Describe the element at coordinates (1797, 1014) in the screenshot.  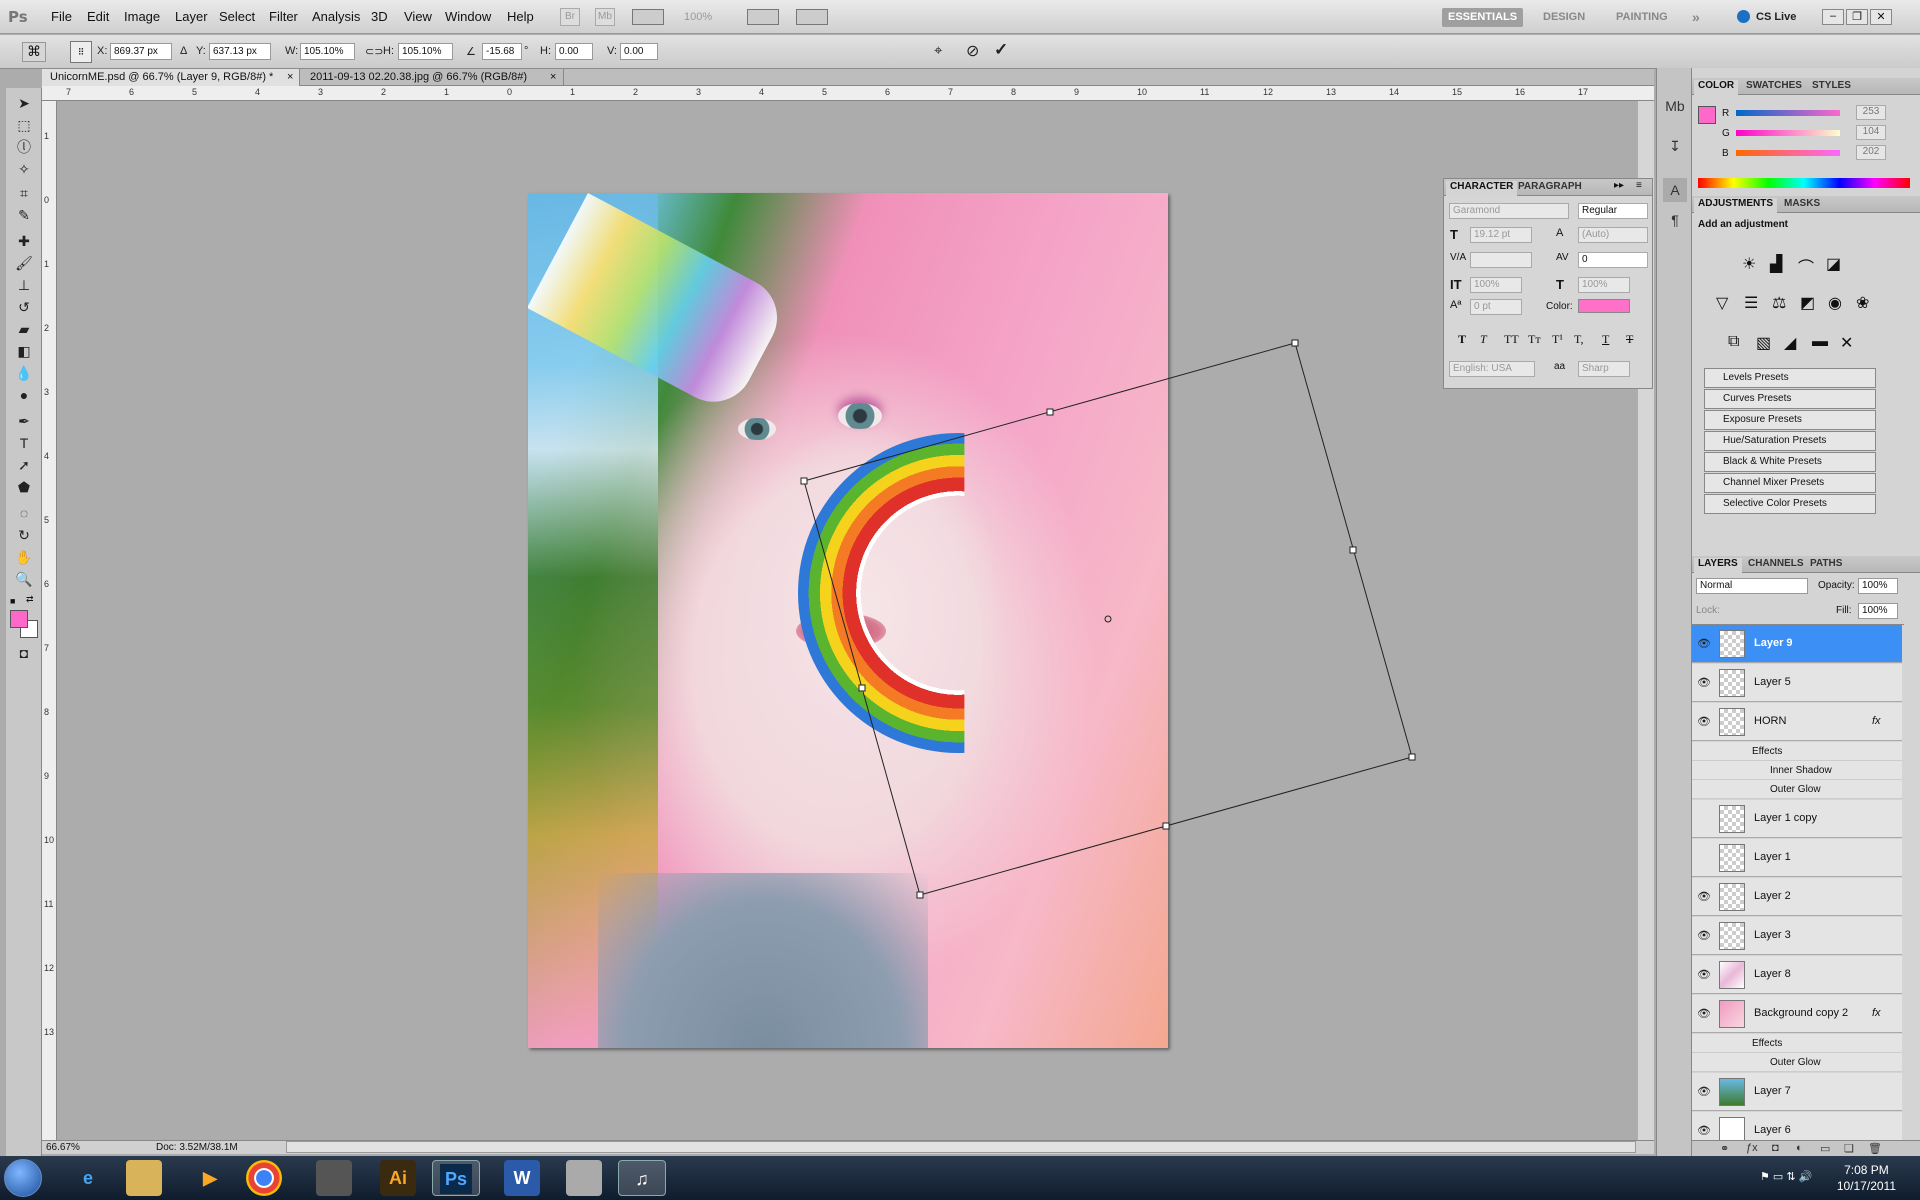
I see `layer-row: 👁 Background copy 2 fx` at that location.